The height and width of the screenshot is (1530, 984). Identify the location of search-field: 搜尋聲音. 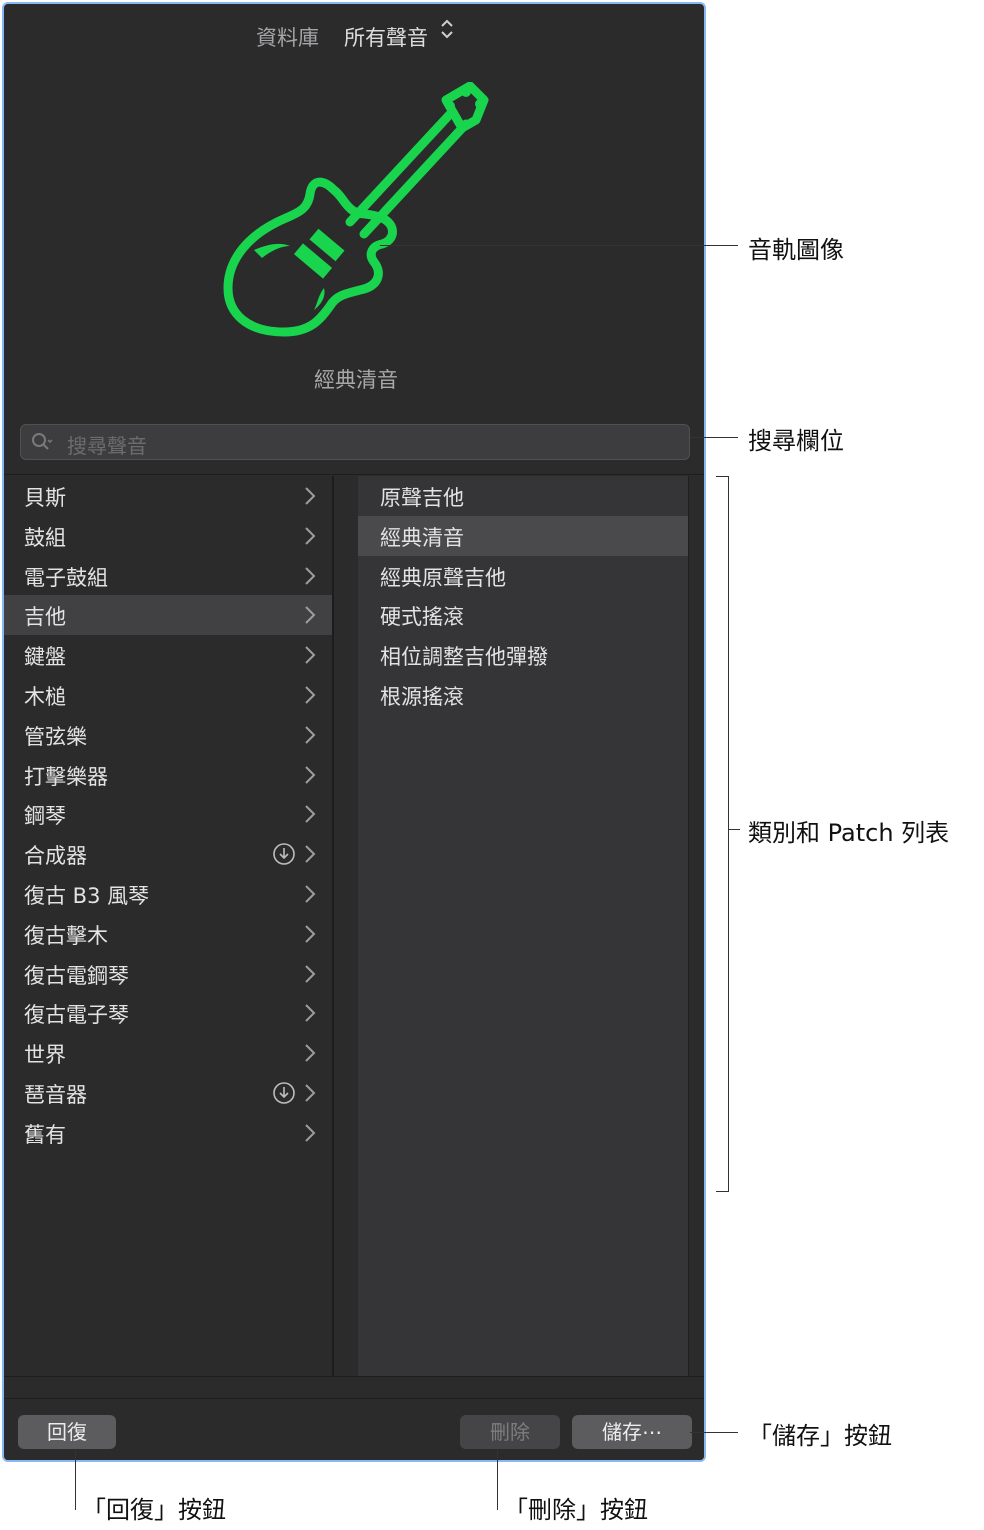
(355, 442).